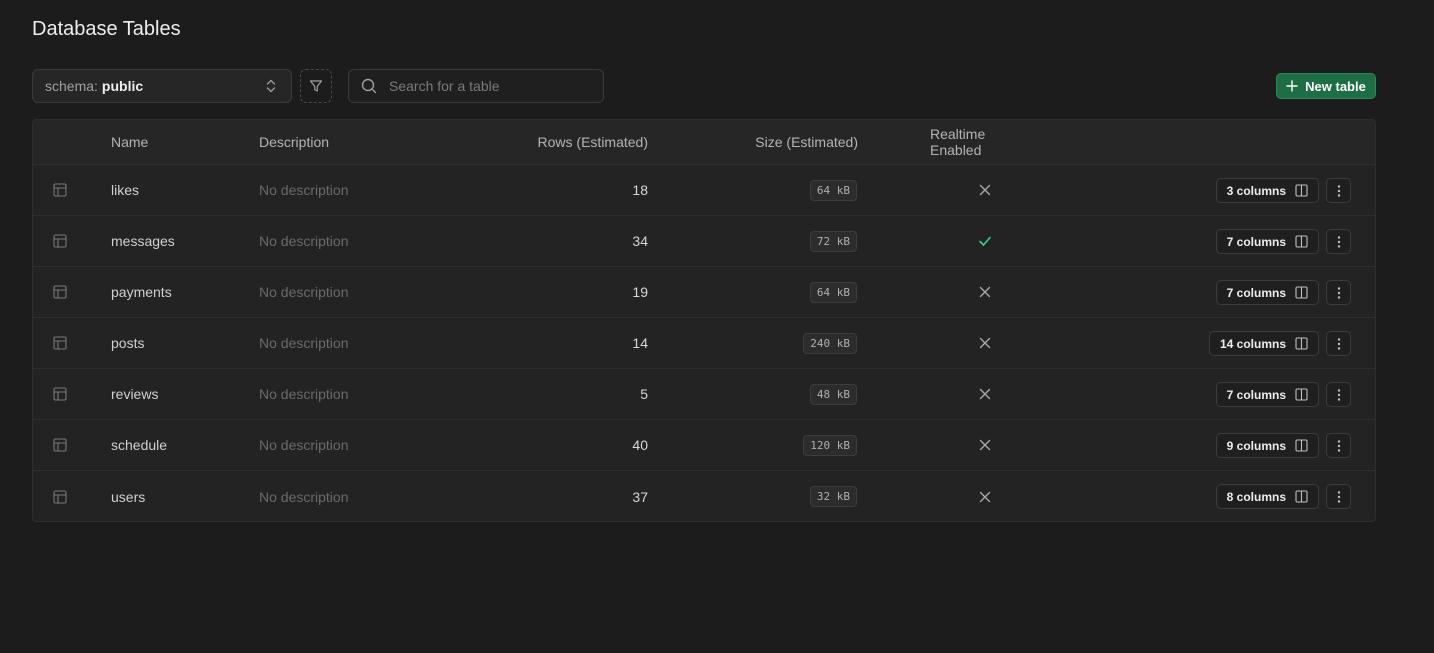 This screenshot has height=653, width=1434. I want to click on filter-button, so click(316, 86).